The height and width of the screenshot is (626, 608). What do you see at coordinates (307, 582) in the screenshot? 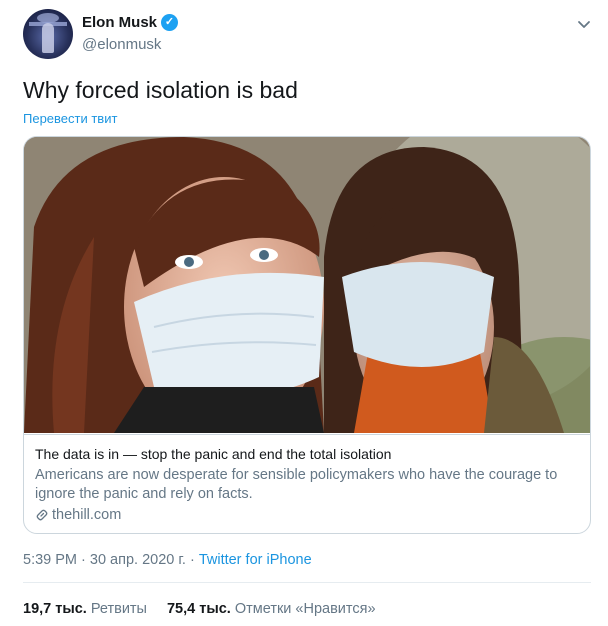
I see `divider` at bounding box center [307, 582].